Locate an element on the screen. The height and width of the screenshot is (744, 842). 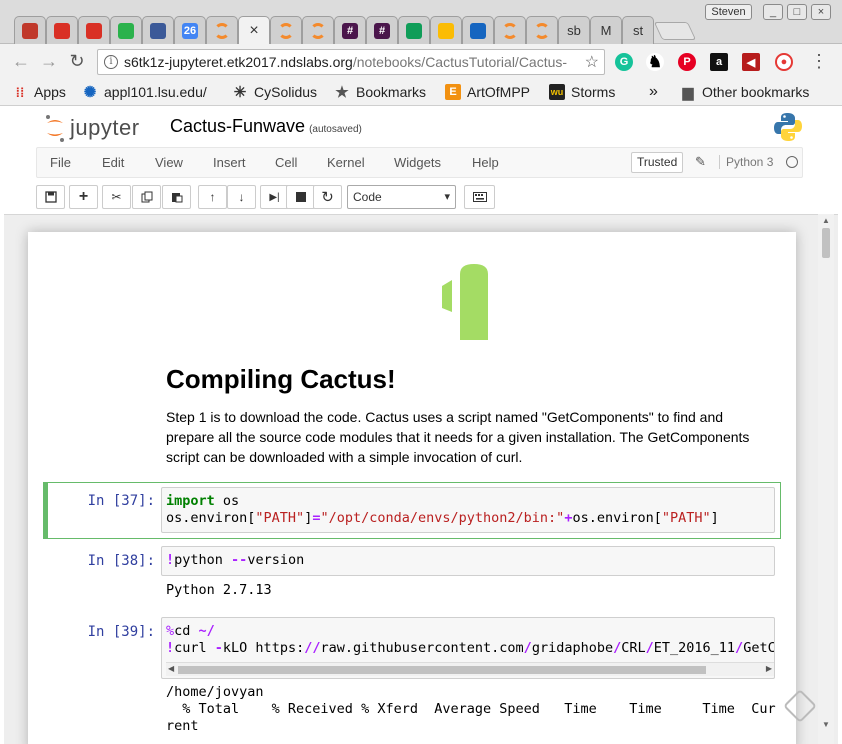
move-cell-up-button: ↑ is located at coordinates (212, 197).